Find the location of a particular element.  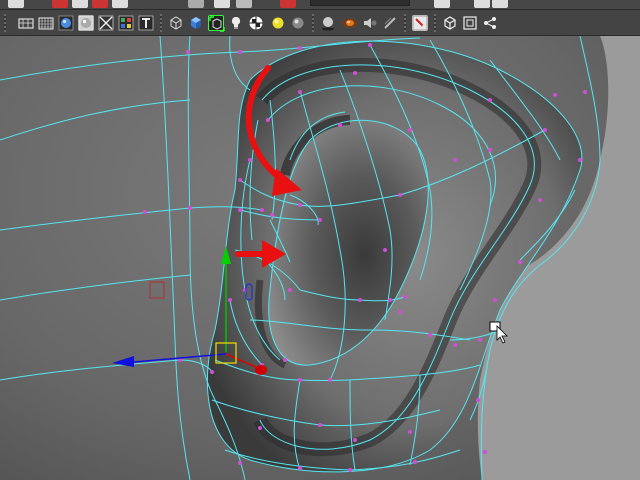

panel-toolbar is located at coordinates (320, 23).